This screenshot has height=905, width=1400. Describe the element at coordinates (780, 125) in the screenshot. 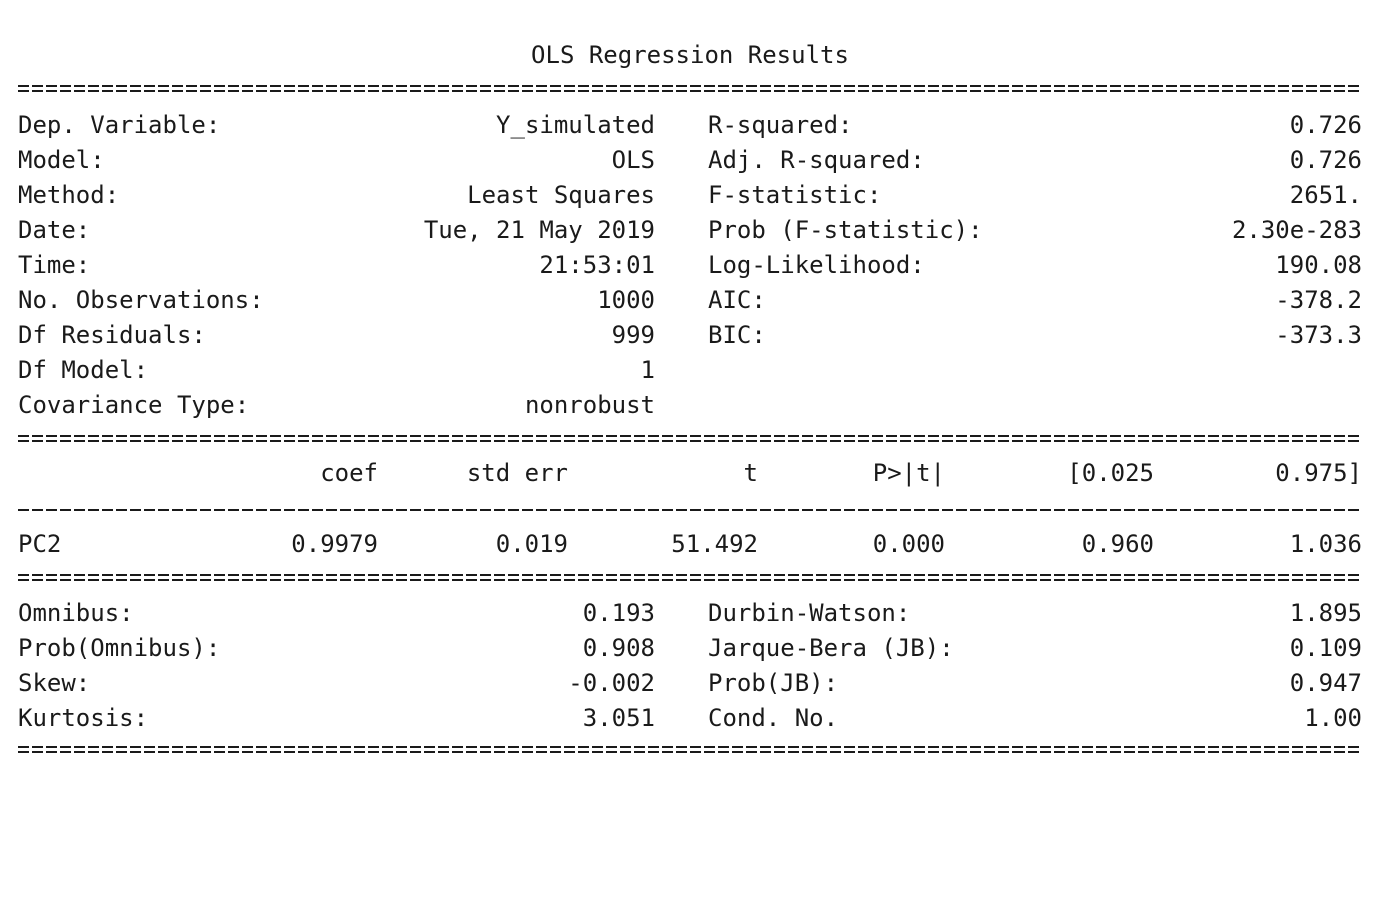

I see `stat-label: R-squared:` at that location.